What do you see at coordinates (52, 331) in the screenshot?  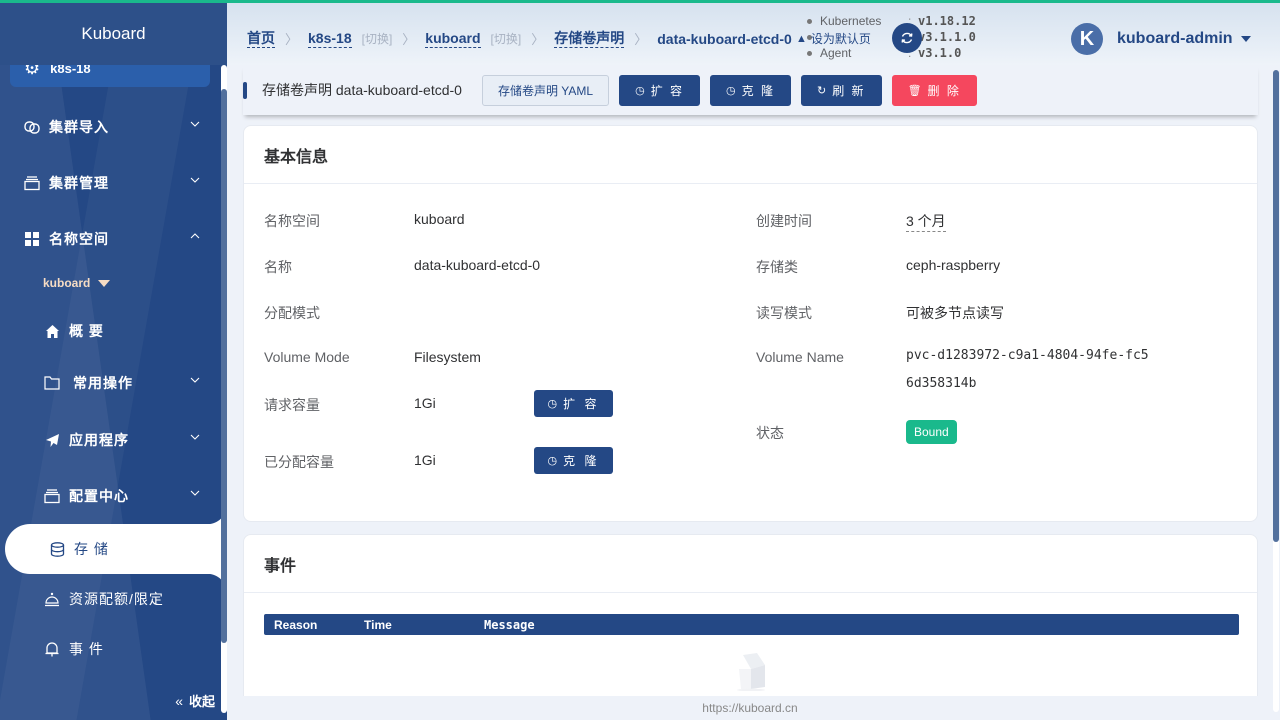 I see `home-icon` at bounding box center [52, 331].